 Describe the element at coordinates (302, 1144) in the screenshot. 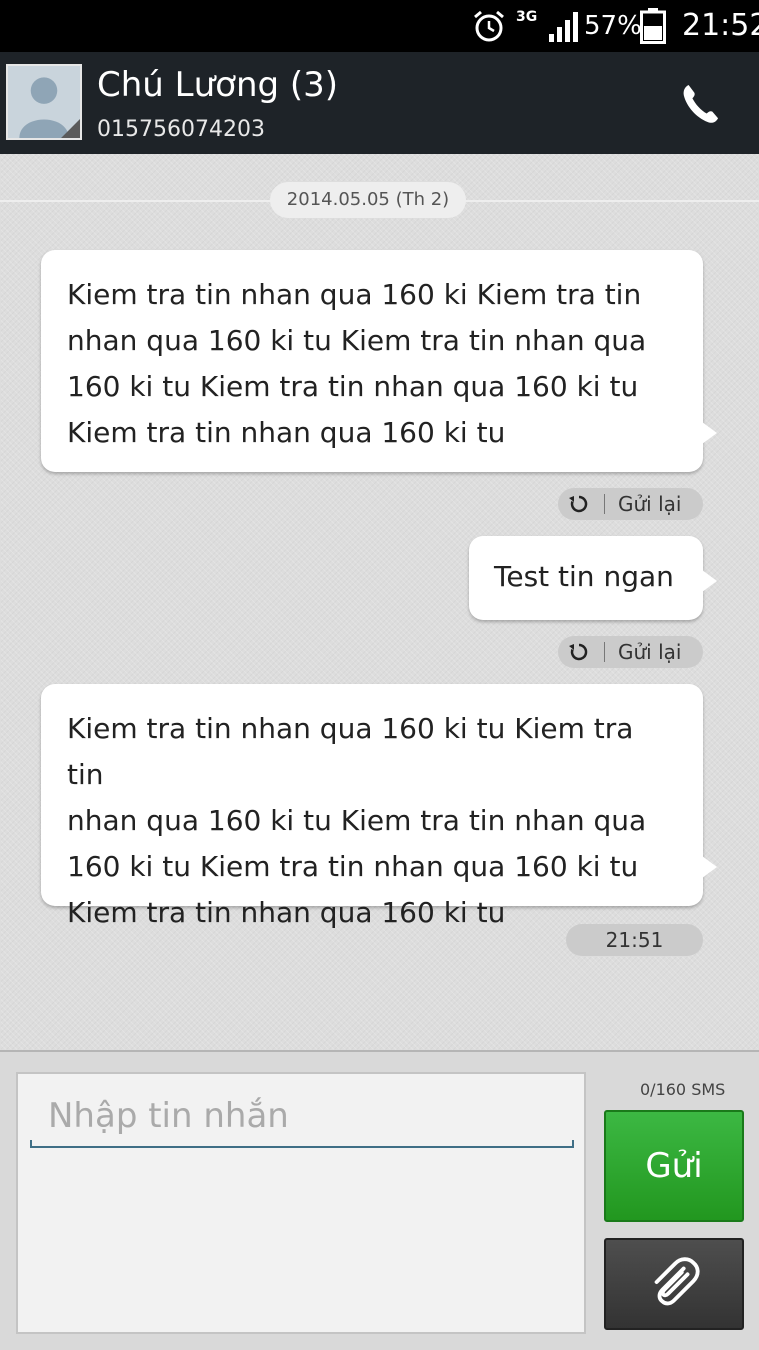

I see `input-underline` at that location.